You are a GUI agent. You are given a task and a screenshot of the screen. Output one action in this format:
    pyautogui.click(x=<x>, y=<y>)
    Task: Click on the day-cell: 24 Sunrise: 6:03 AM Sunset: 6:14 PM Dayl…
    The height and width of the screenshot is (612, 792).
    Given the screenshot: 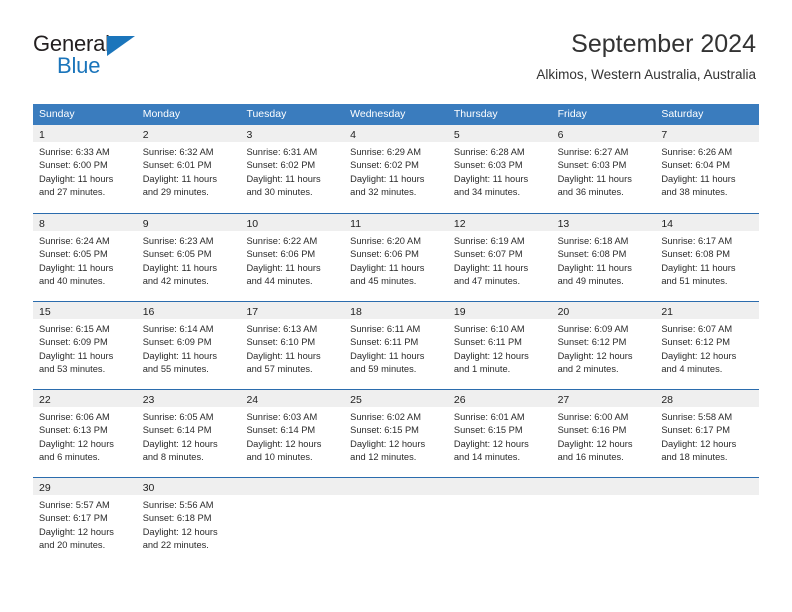 What is the action you would take?
    pyautogui.click(x=292, y=433)
    